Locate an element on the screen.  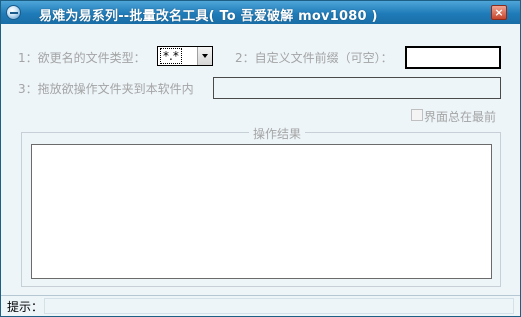
drop-folder-label: 3：拖放欲操作文件夹到本软件内 is located at coordinates (106, 89).